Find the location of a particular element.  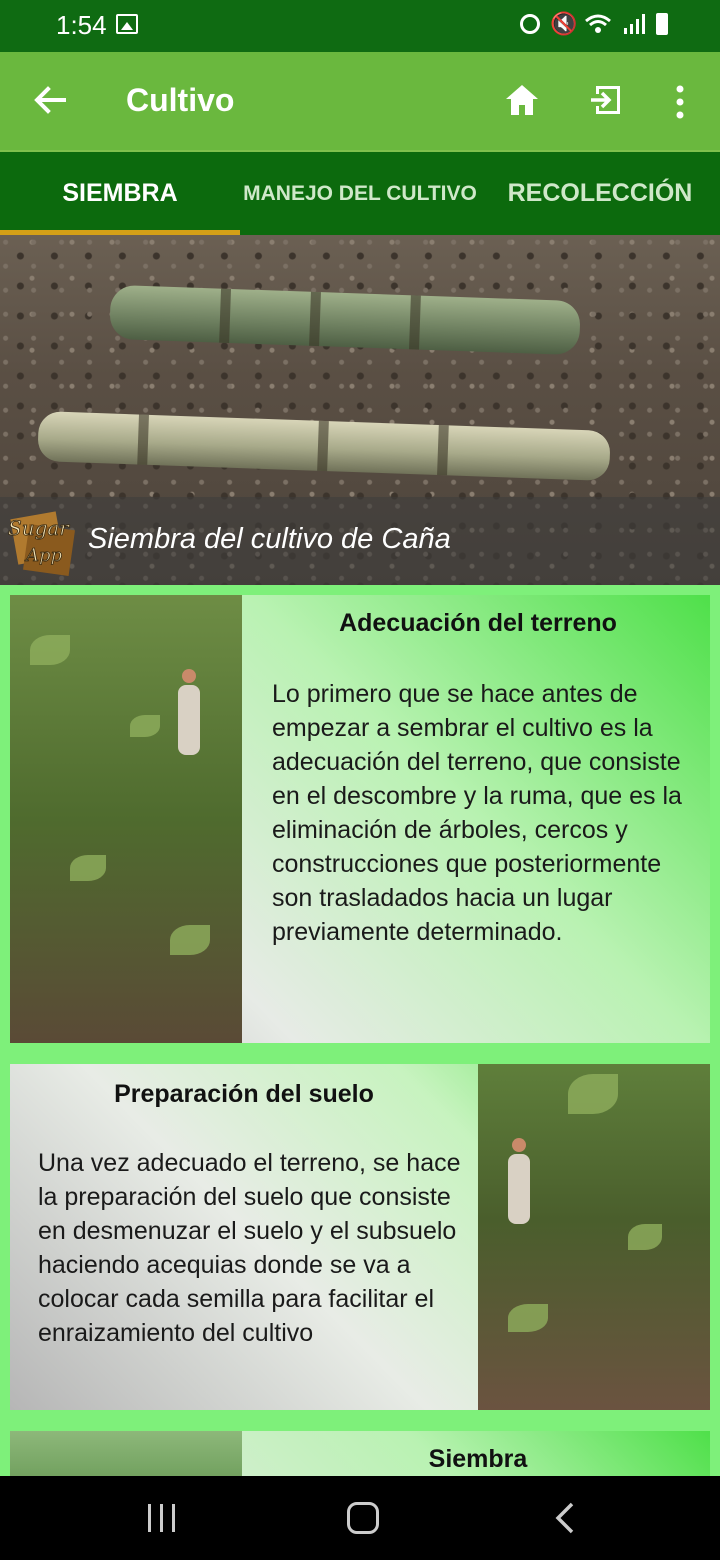

tab-recoleccion: RECOLECCIÓN is located at coordinates (600, 193).